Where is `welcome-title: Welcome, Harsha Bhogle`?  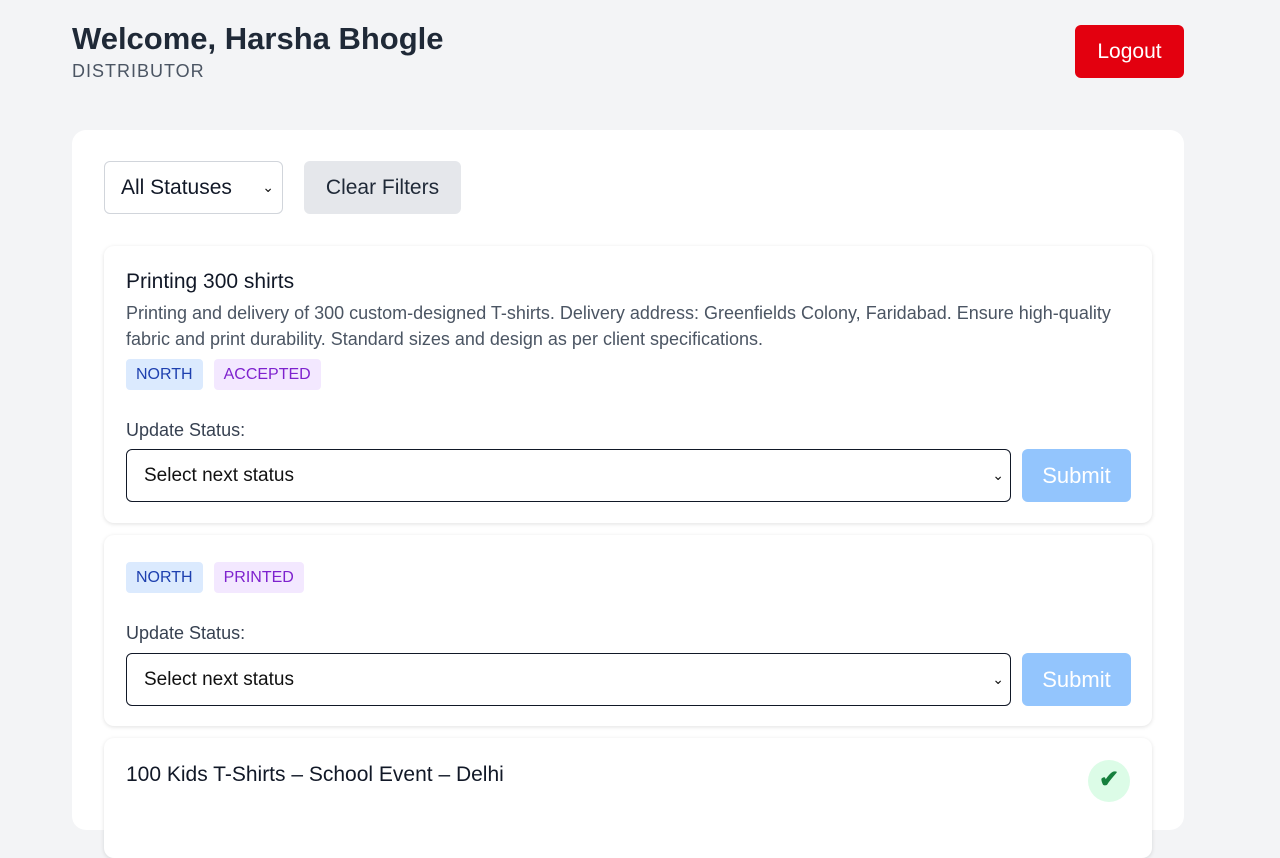
welcome-title: Welcome, Harsha Bhogle is located at coordinates (258, 38).